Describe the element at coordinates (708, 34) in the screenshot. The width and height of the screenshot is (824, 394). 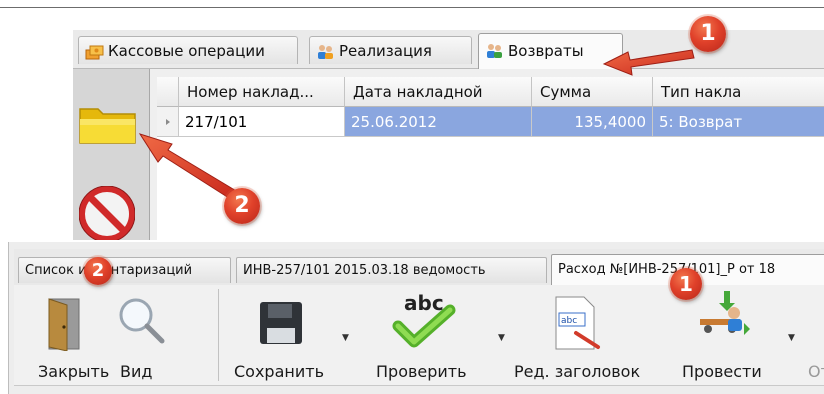
I see `annotation-badge-1-upper: 1` at that location.